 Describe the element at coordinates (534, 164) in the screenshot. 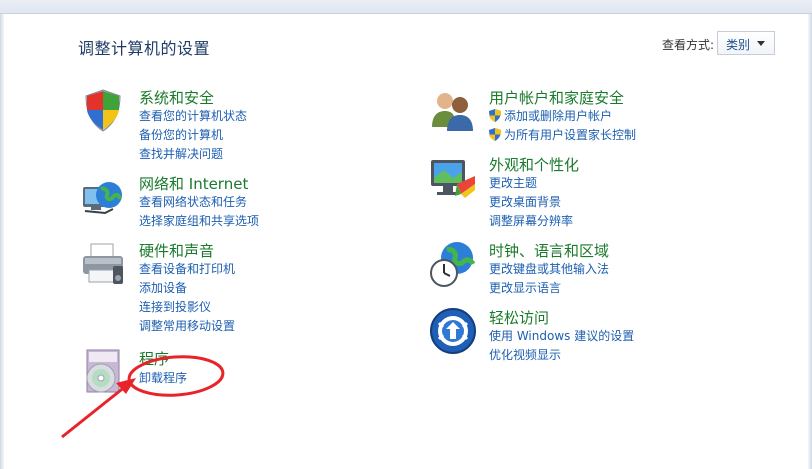

I see `category-title-appearance: 外观和个性化` at that location.